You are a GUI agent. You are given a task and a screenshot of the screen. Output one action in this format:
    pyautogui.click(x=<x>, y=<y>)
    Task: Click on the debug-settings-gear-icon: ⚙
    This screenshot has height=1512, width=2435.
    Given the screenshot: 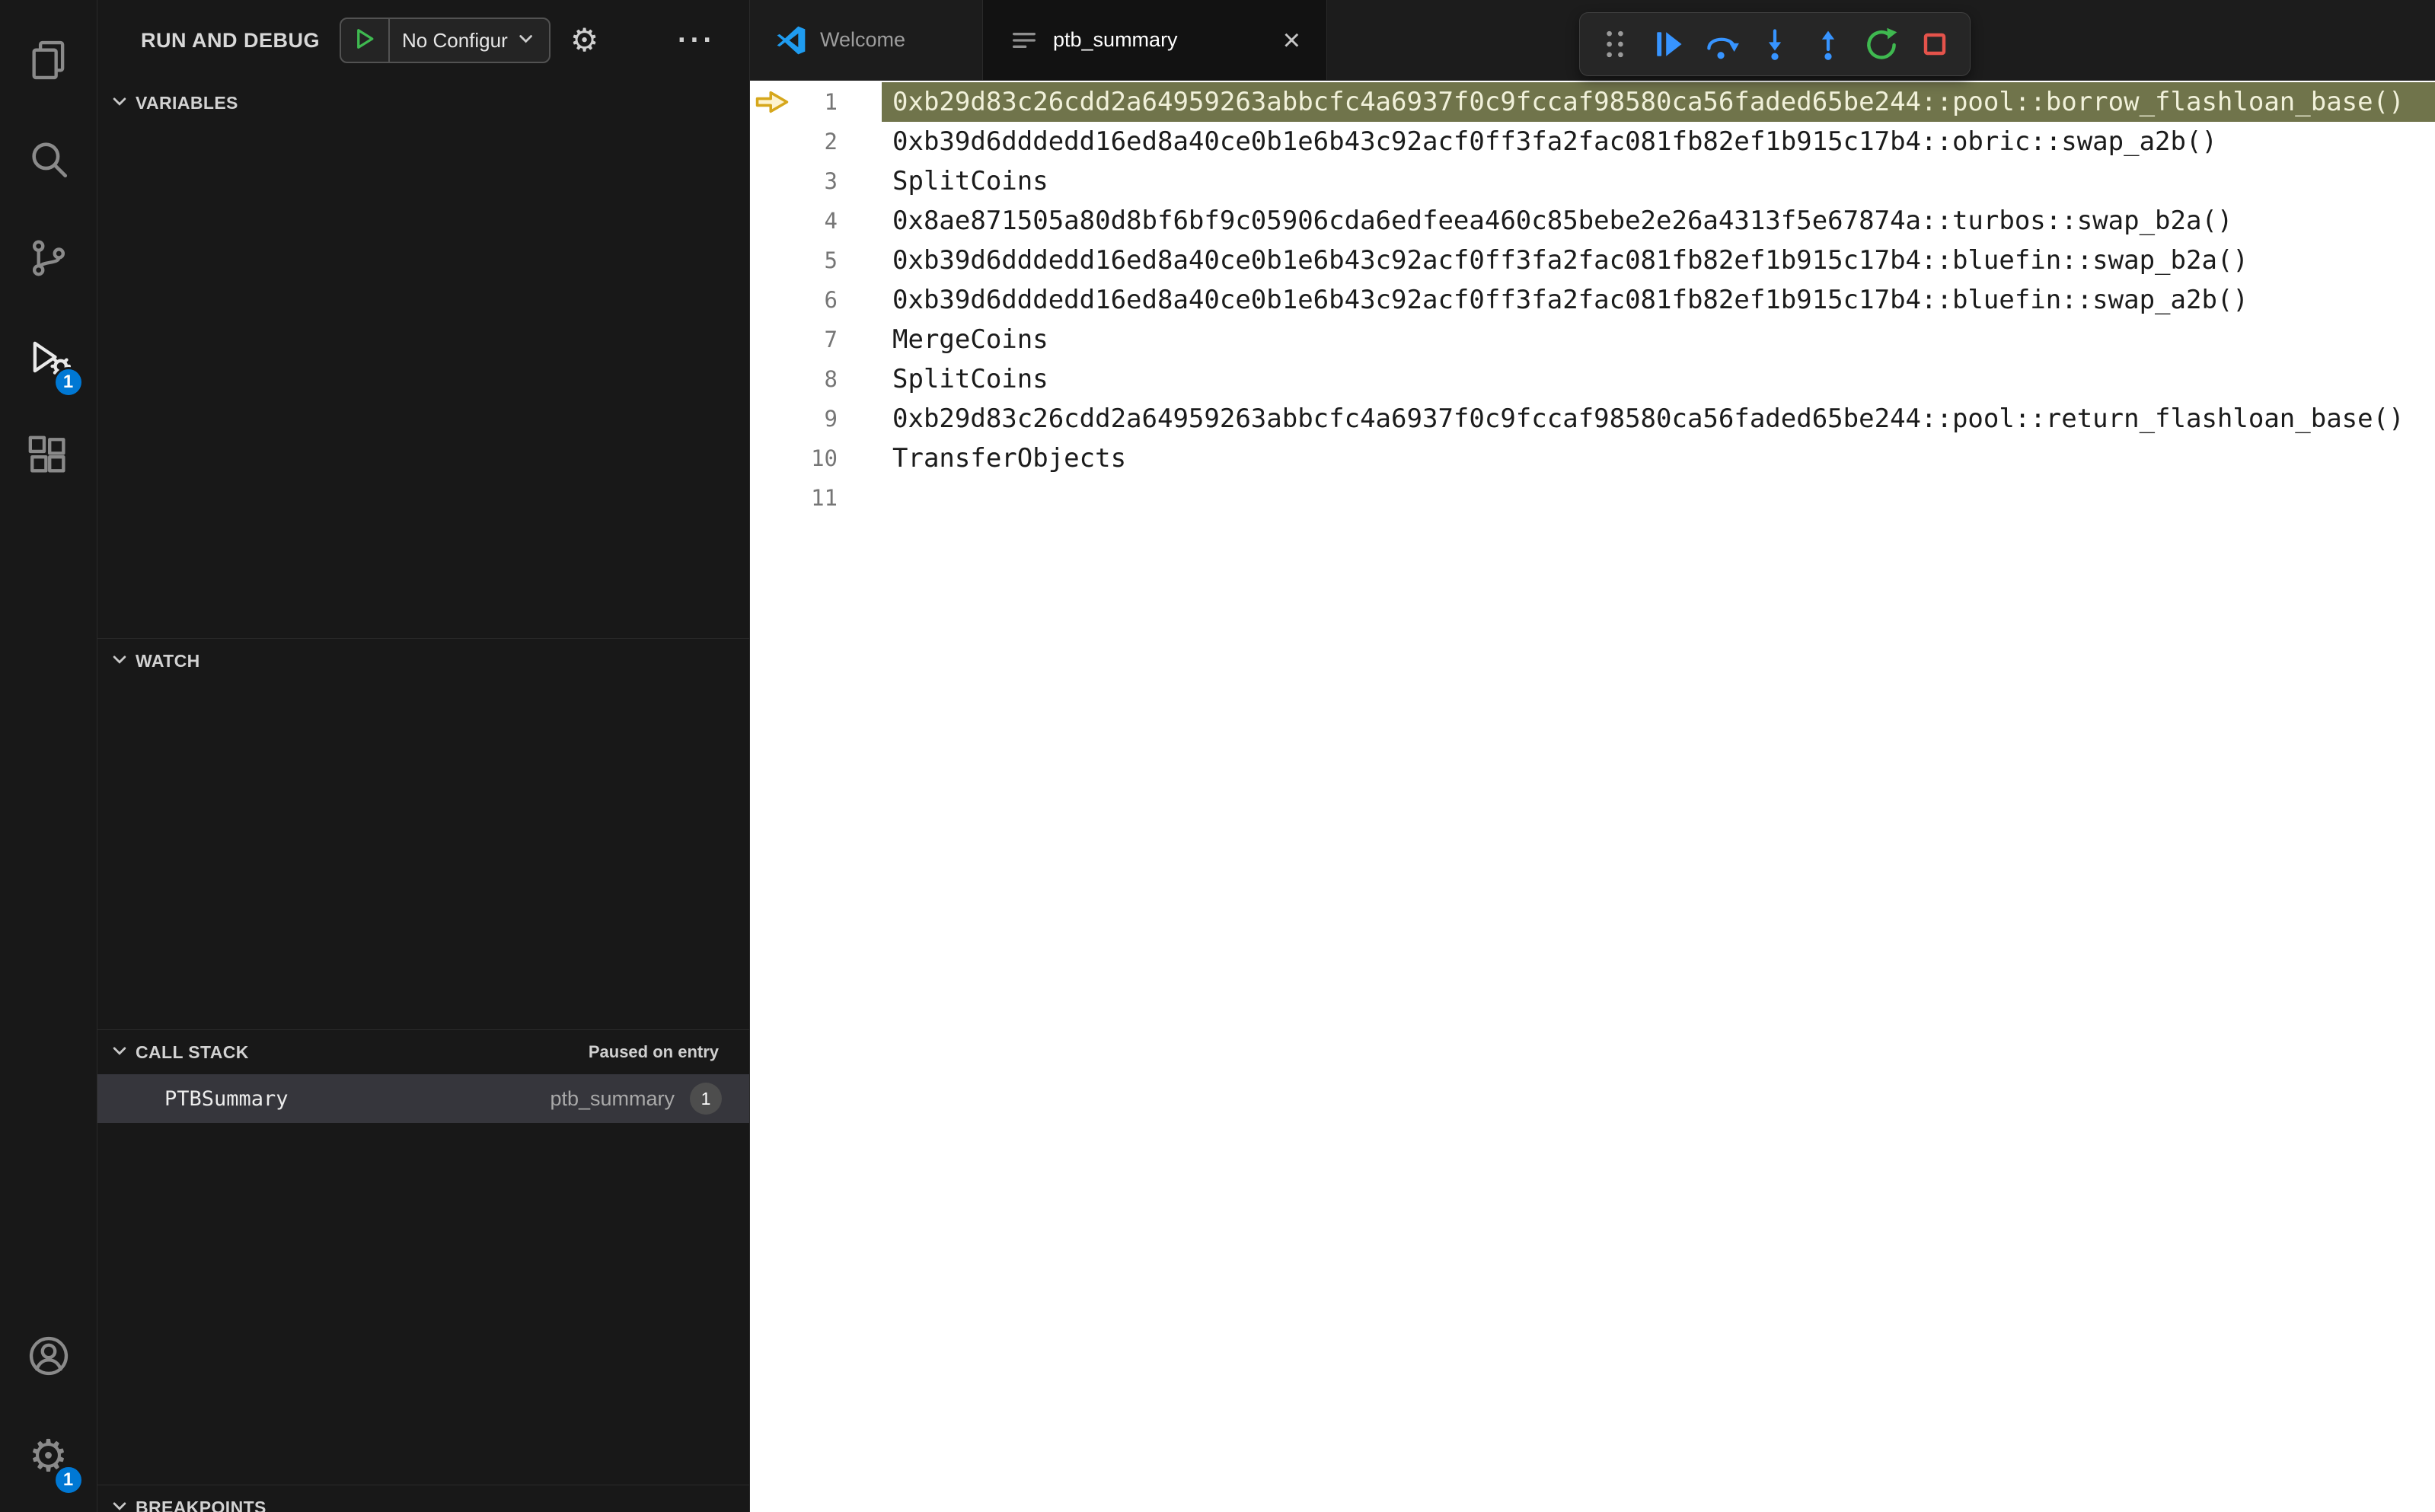 What is the action you would take?
    pyautogui.click(x=584, y=40)
    